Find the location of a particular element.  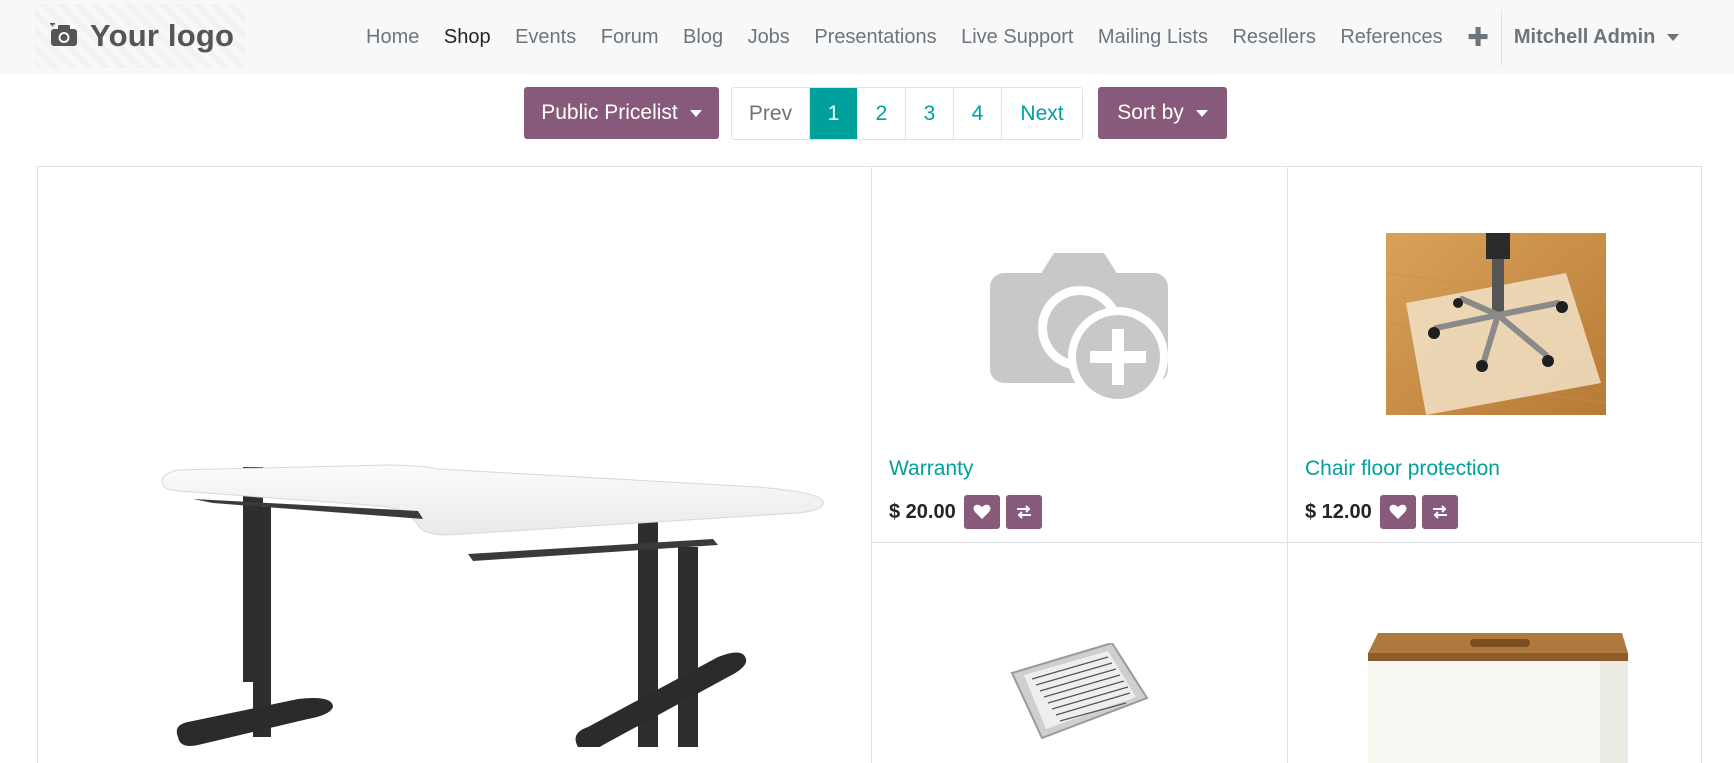

chair-floor-mat-image is located at coordinates (1496, 324).